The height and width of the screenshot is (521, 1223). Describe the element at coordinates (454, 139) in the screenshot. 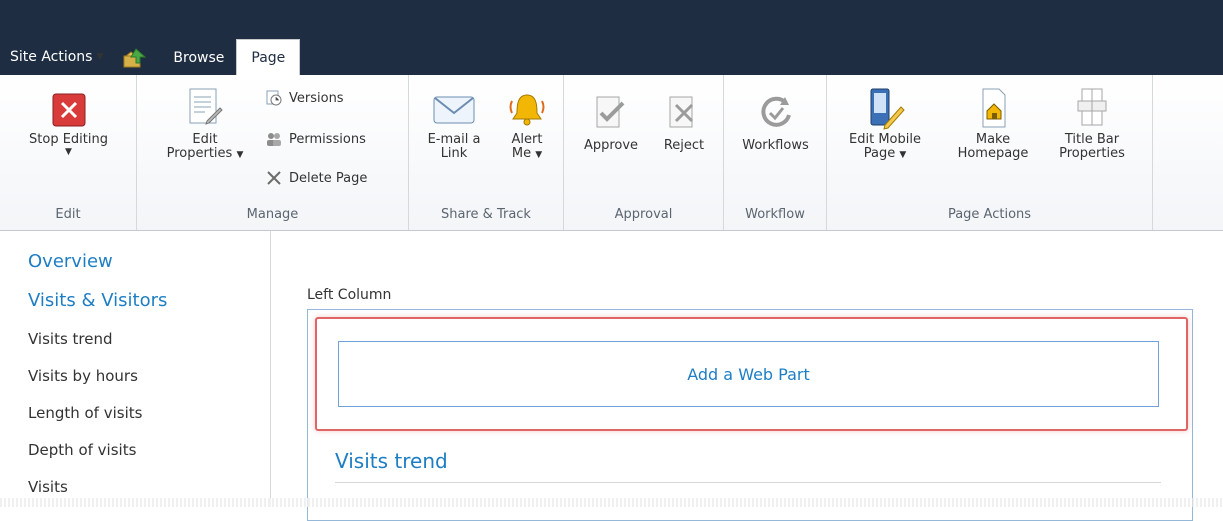

I see `email-label-1: E-mail a` at that location.